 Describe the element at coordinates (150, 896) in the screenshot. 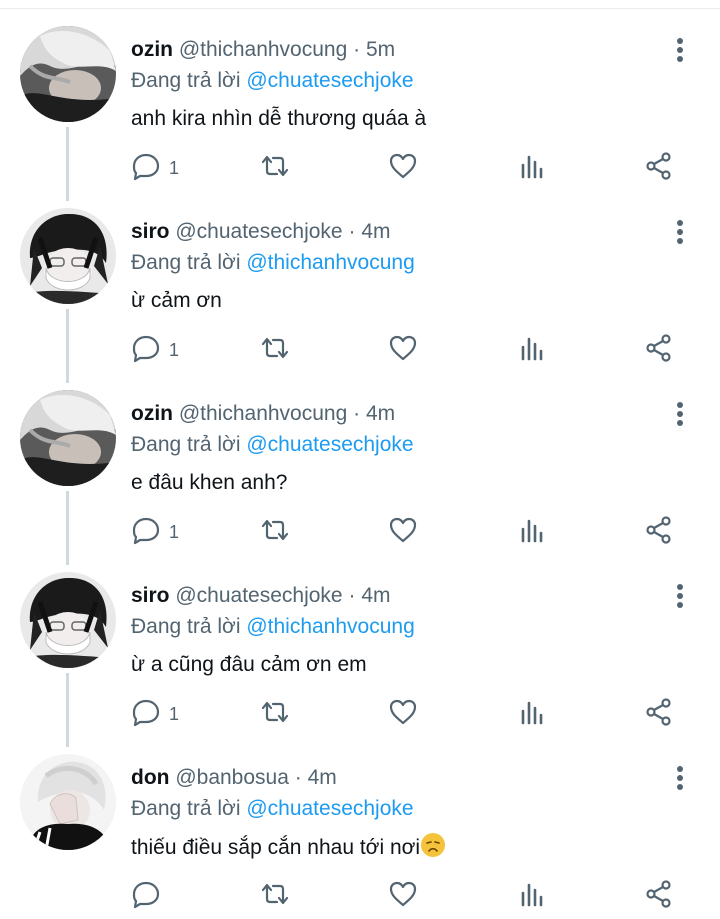

I see `reply-button` at that location.